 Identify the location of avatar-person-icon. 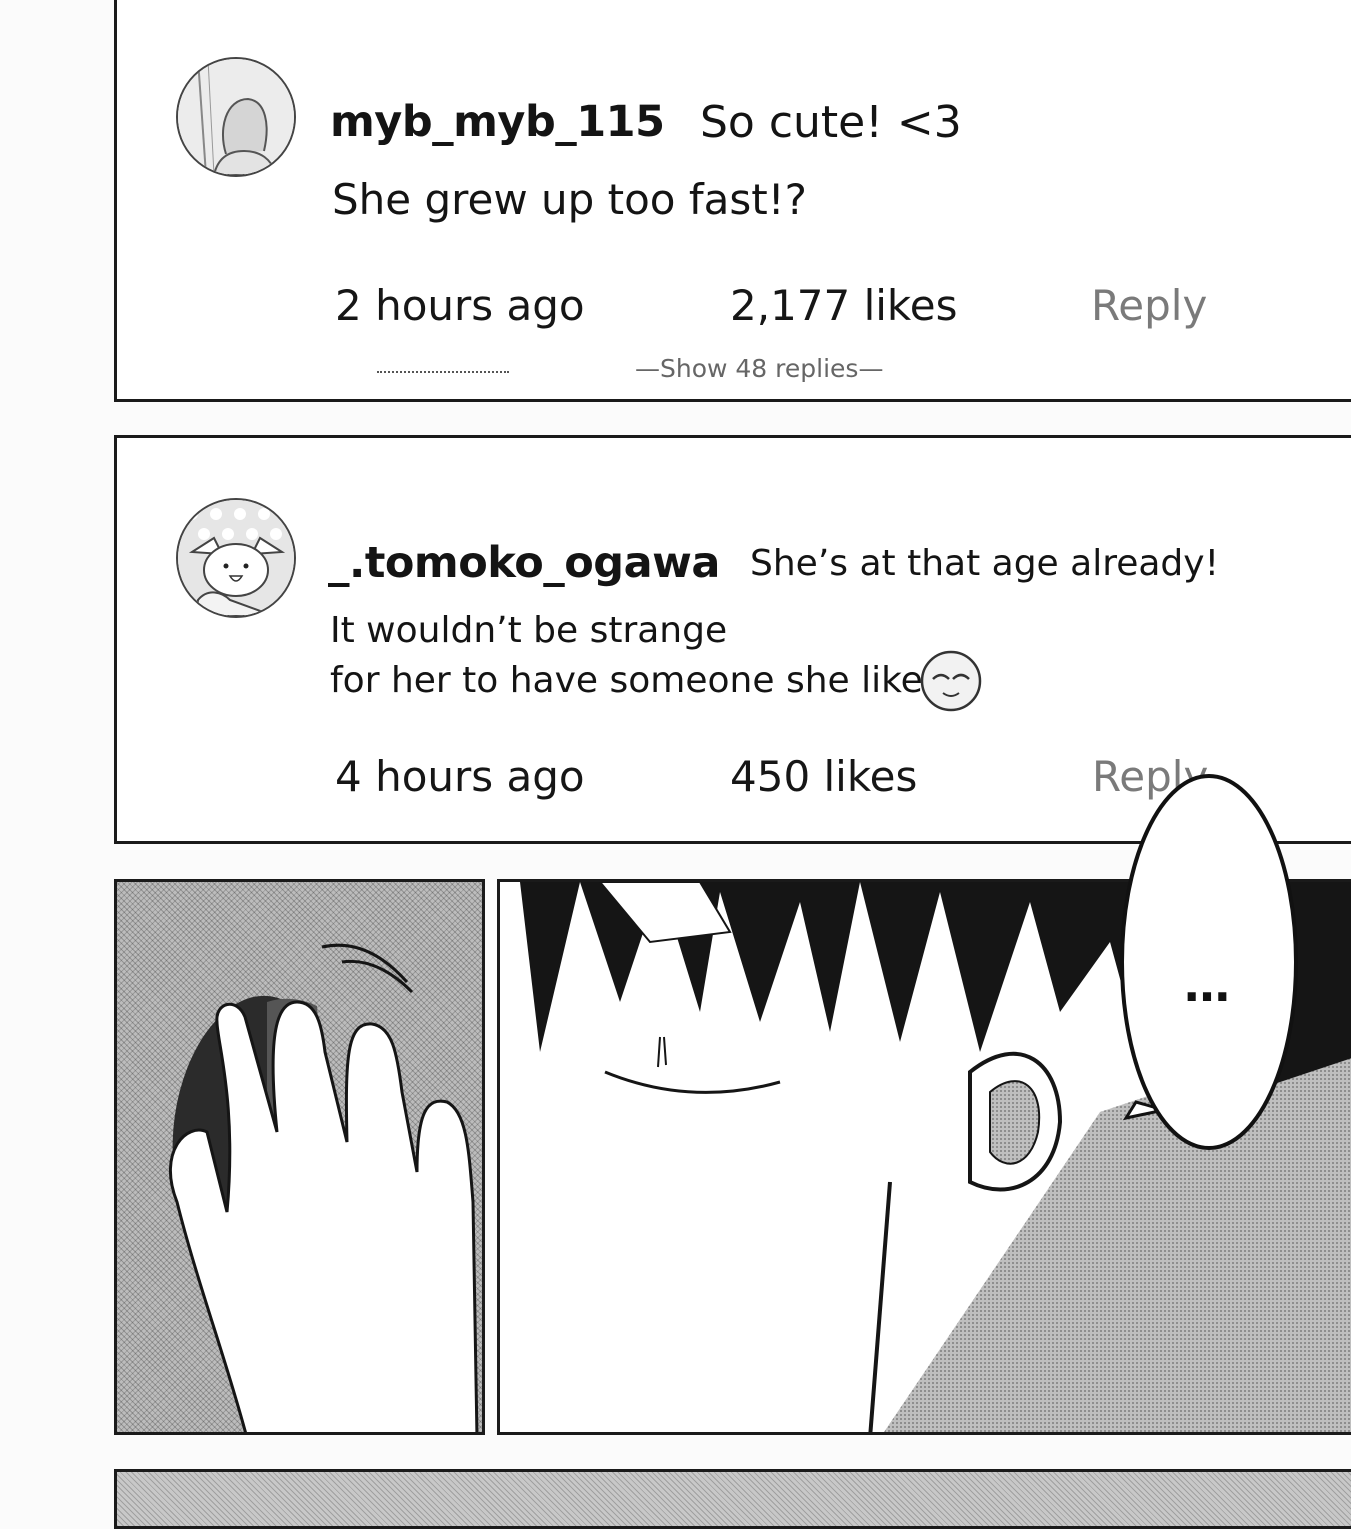
(236, 117).